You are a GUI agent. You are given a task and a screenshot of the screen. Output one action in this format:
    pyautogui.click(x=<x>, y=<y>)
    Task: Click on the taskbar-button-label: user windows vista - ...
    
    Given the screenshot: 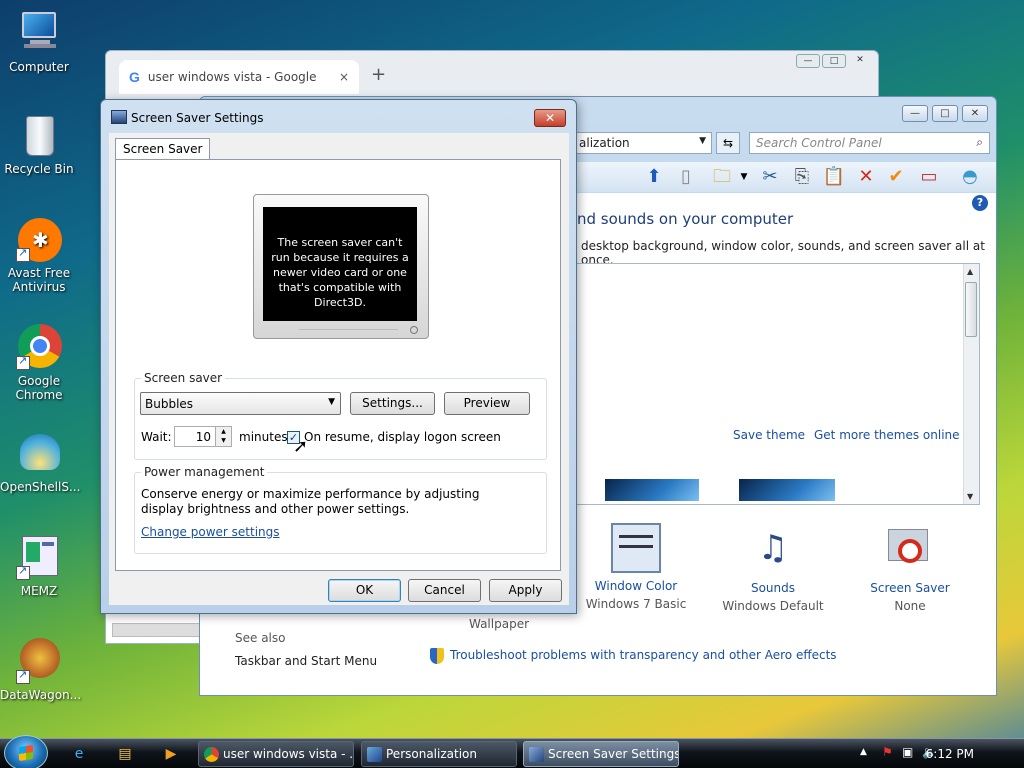 What is the action you would take?
    pyautogui.click(x=288, y=754)
    